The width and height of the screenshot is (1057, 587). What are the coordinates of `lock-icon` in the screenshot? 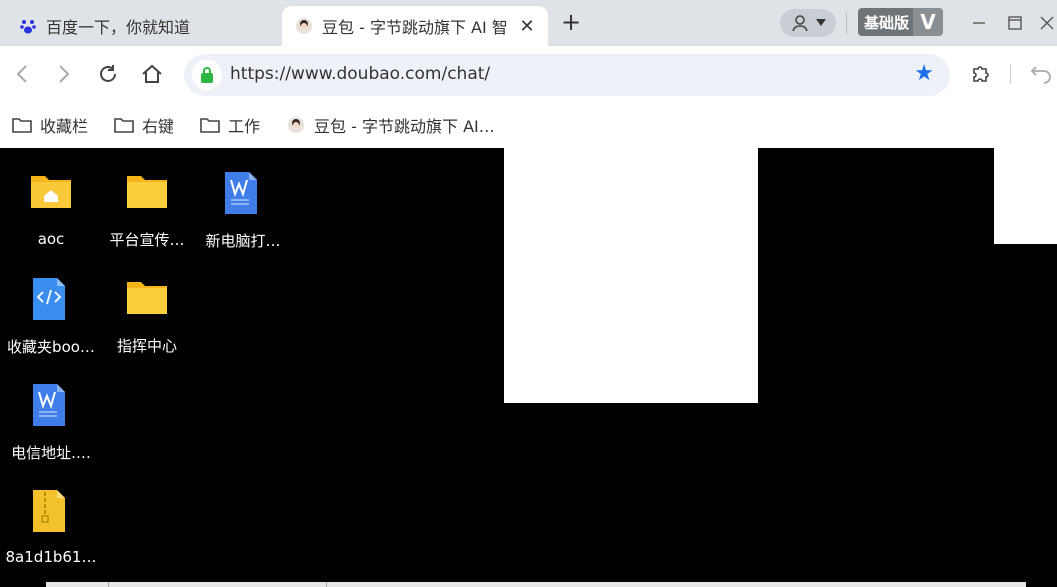 It's located at (207, 75).